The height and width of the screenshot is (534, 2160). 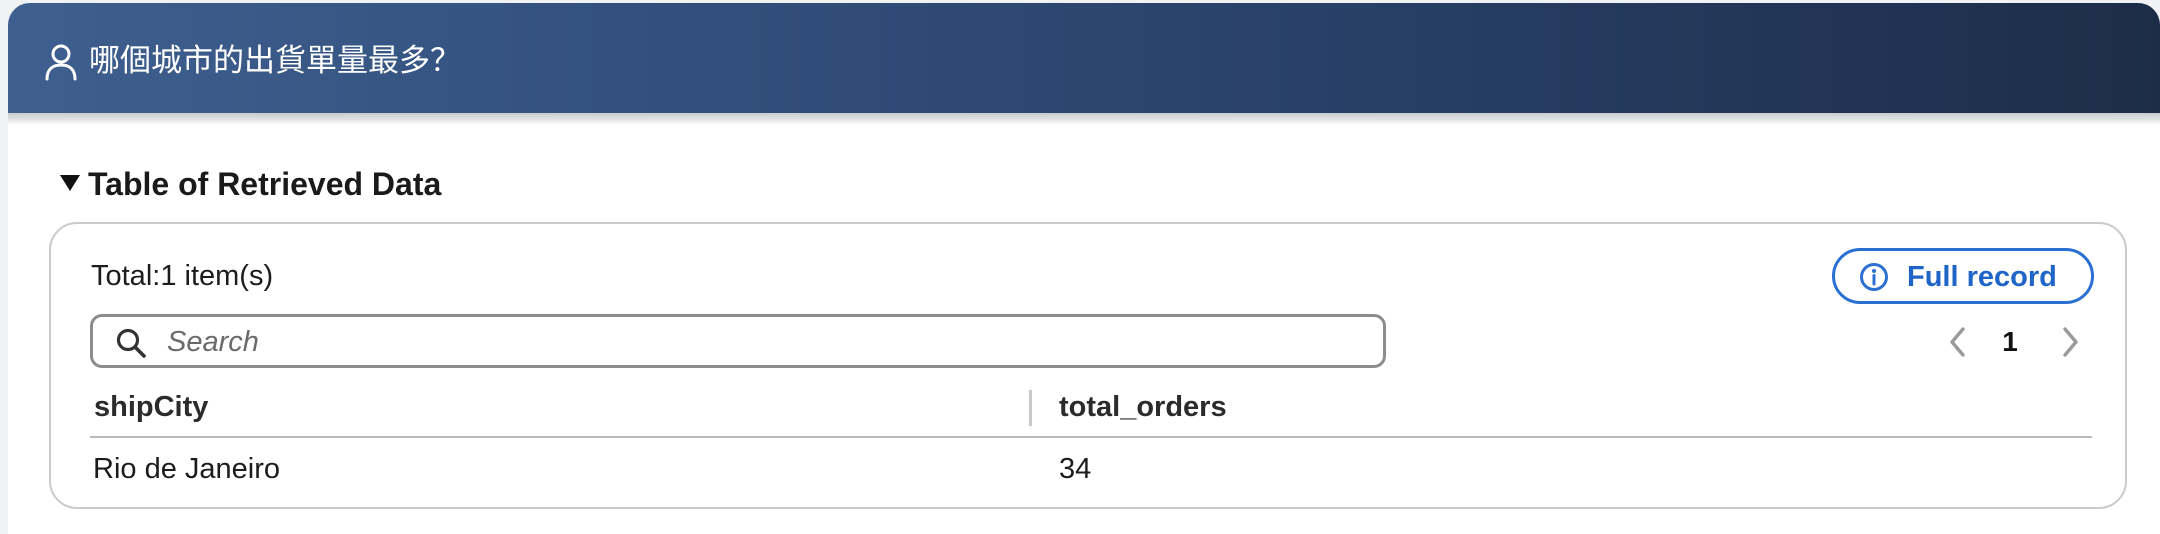 What do you see at coordinates (186, 469) in the screenshot?
I see `table-cell-shipcity: Rio de Janeiro` at bounding box center [186, 469].